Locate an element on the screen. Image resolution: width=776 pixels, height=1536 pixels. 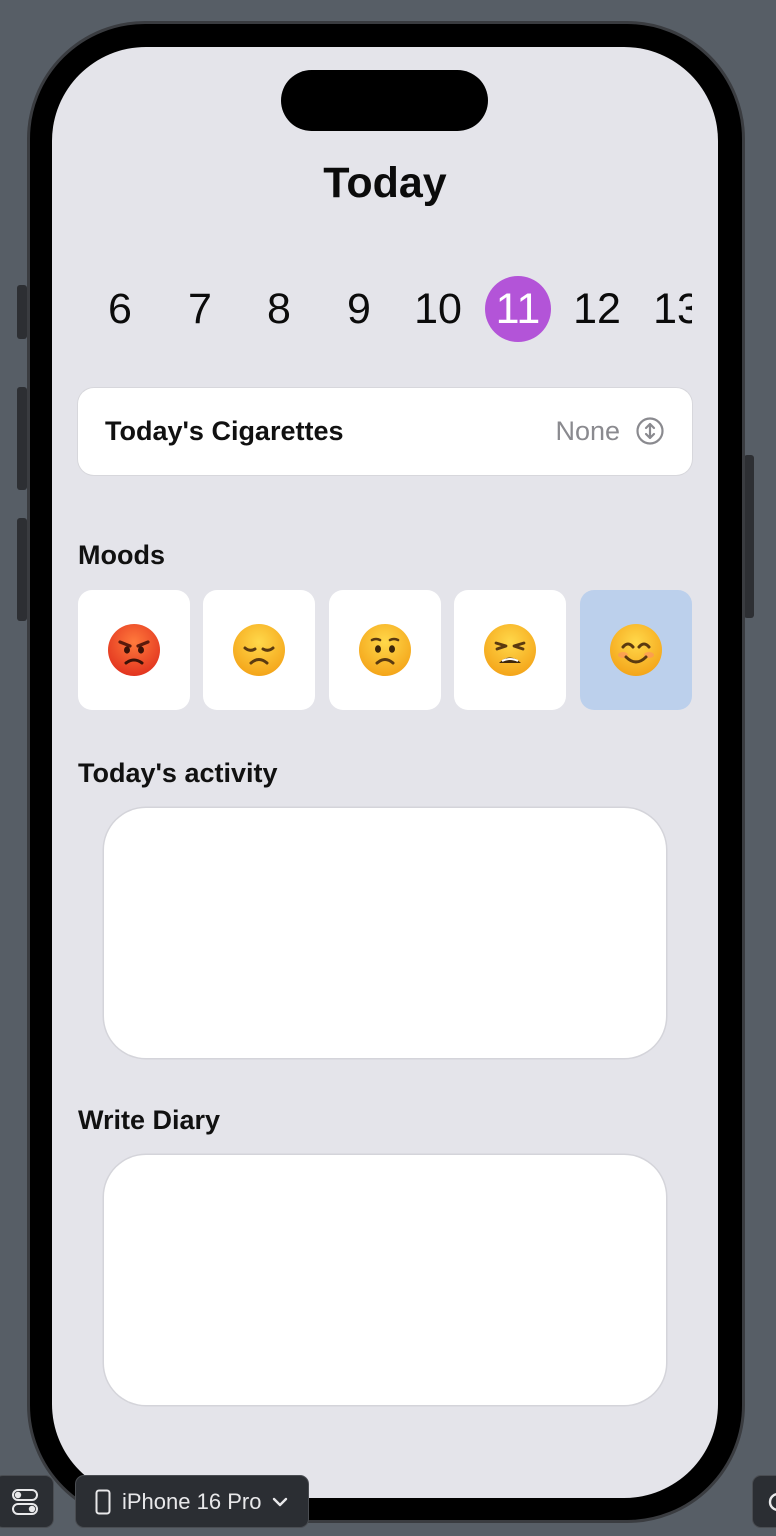
mood-angry is located at coordinates (134, 650).